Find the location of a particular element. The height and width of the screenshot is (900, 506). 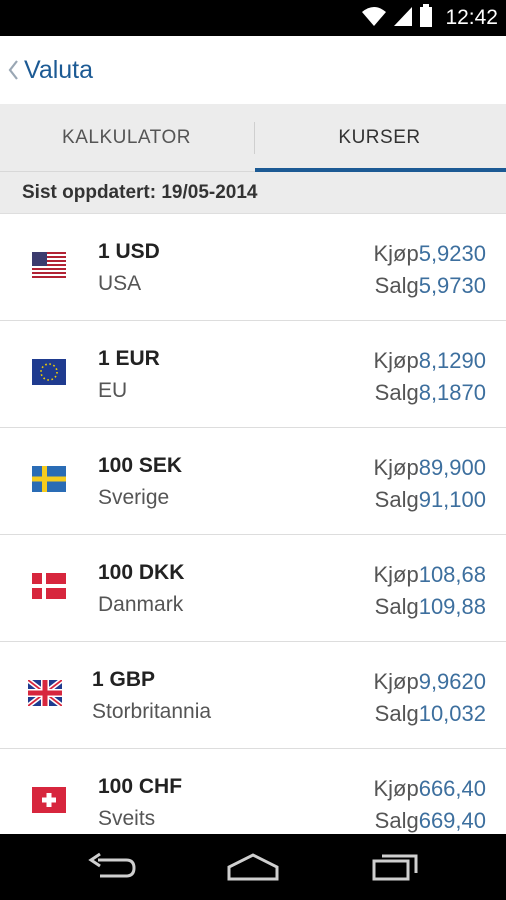

rate-row-usd: 1 USD USA Kjøp5,9230 Salg5,9730 is located at coordinates (253, 267).